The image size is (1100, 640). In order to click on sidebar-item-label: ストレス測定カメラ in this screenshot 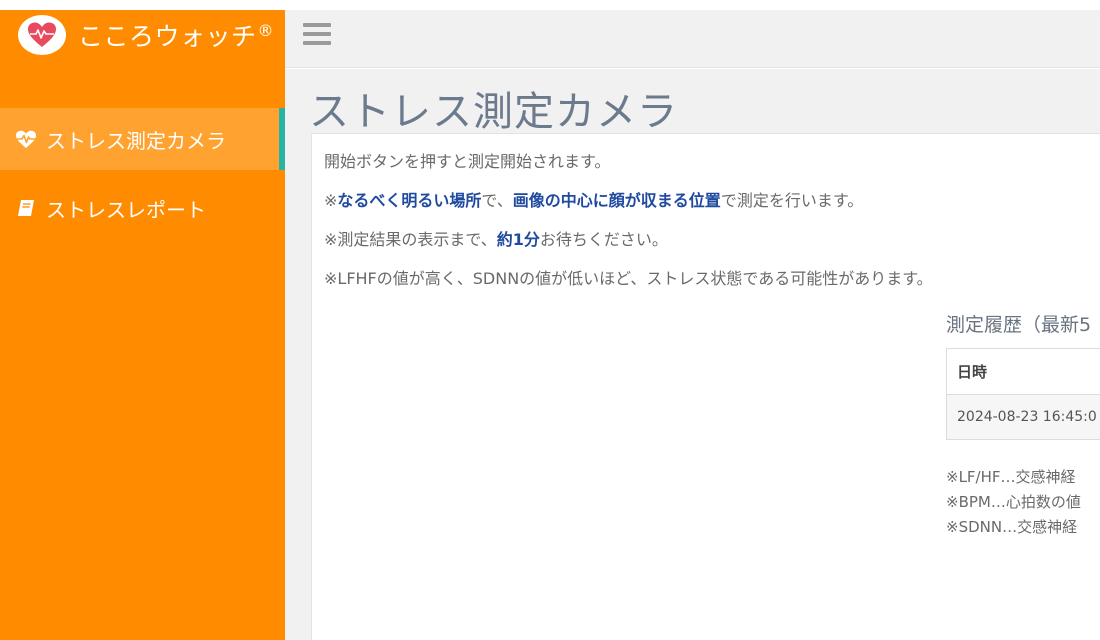, I will do `click(136, 140)`.